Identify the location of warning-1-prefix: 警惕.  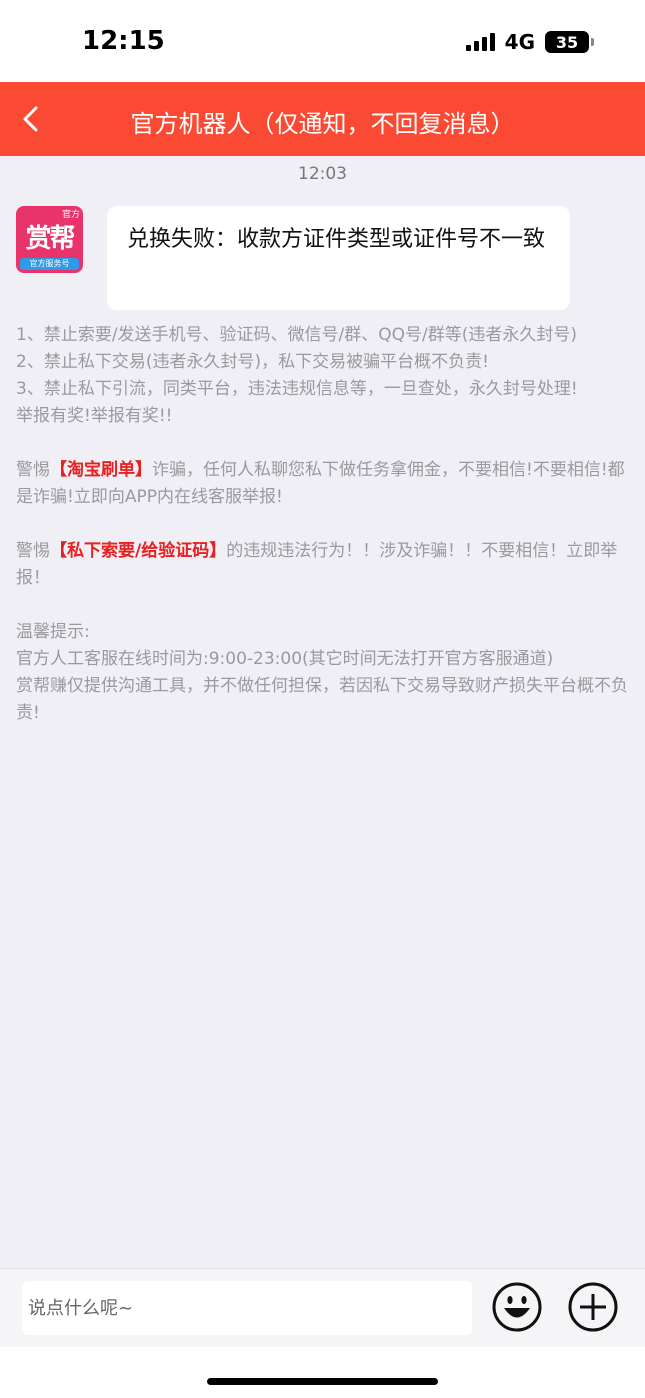
(33, 470).